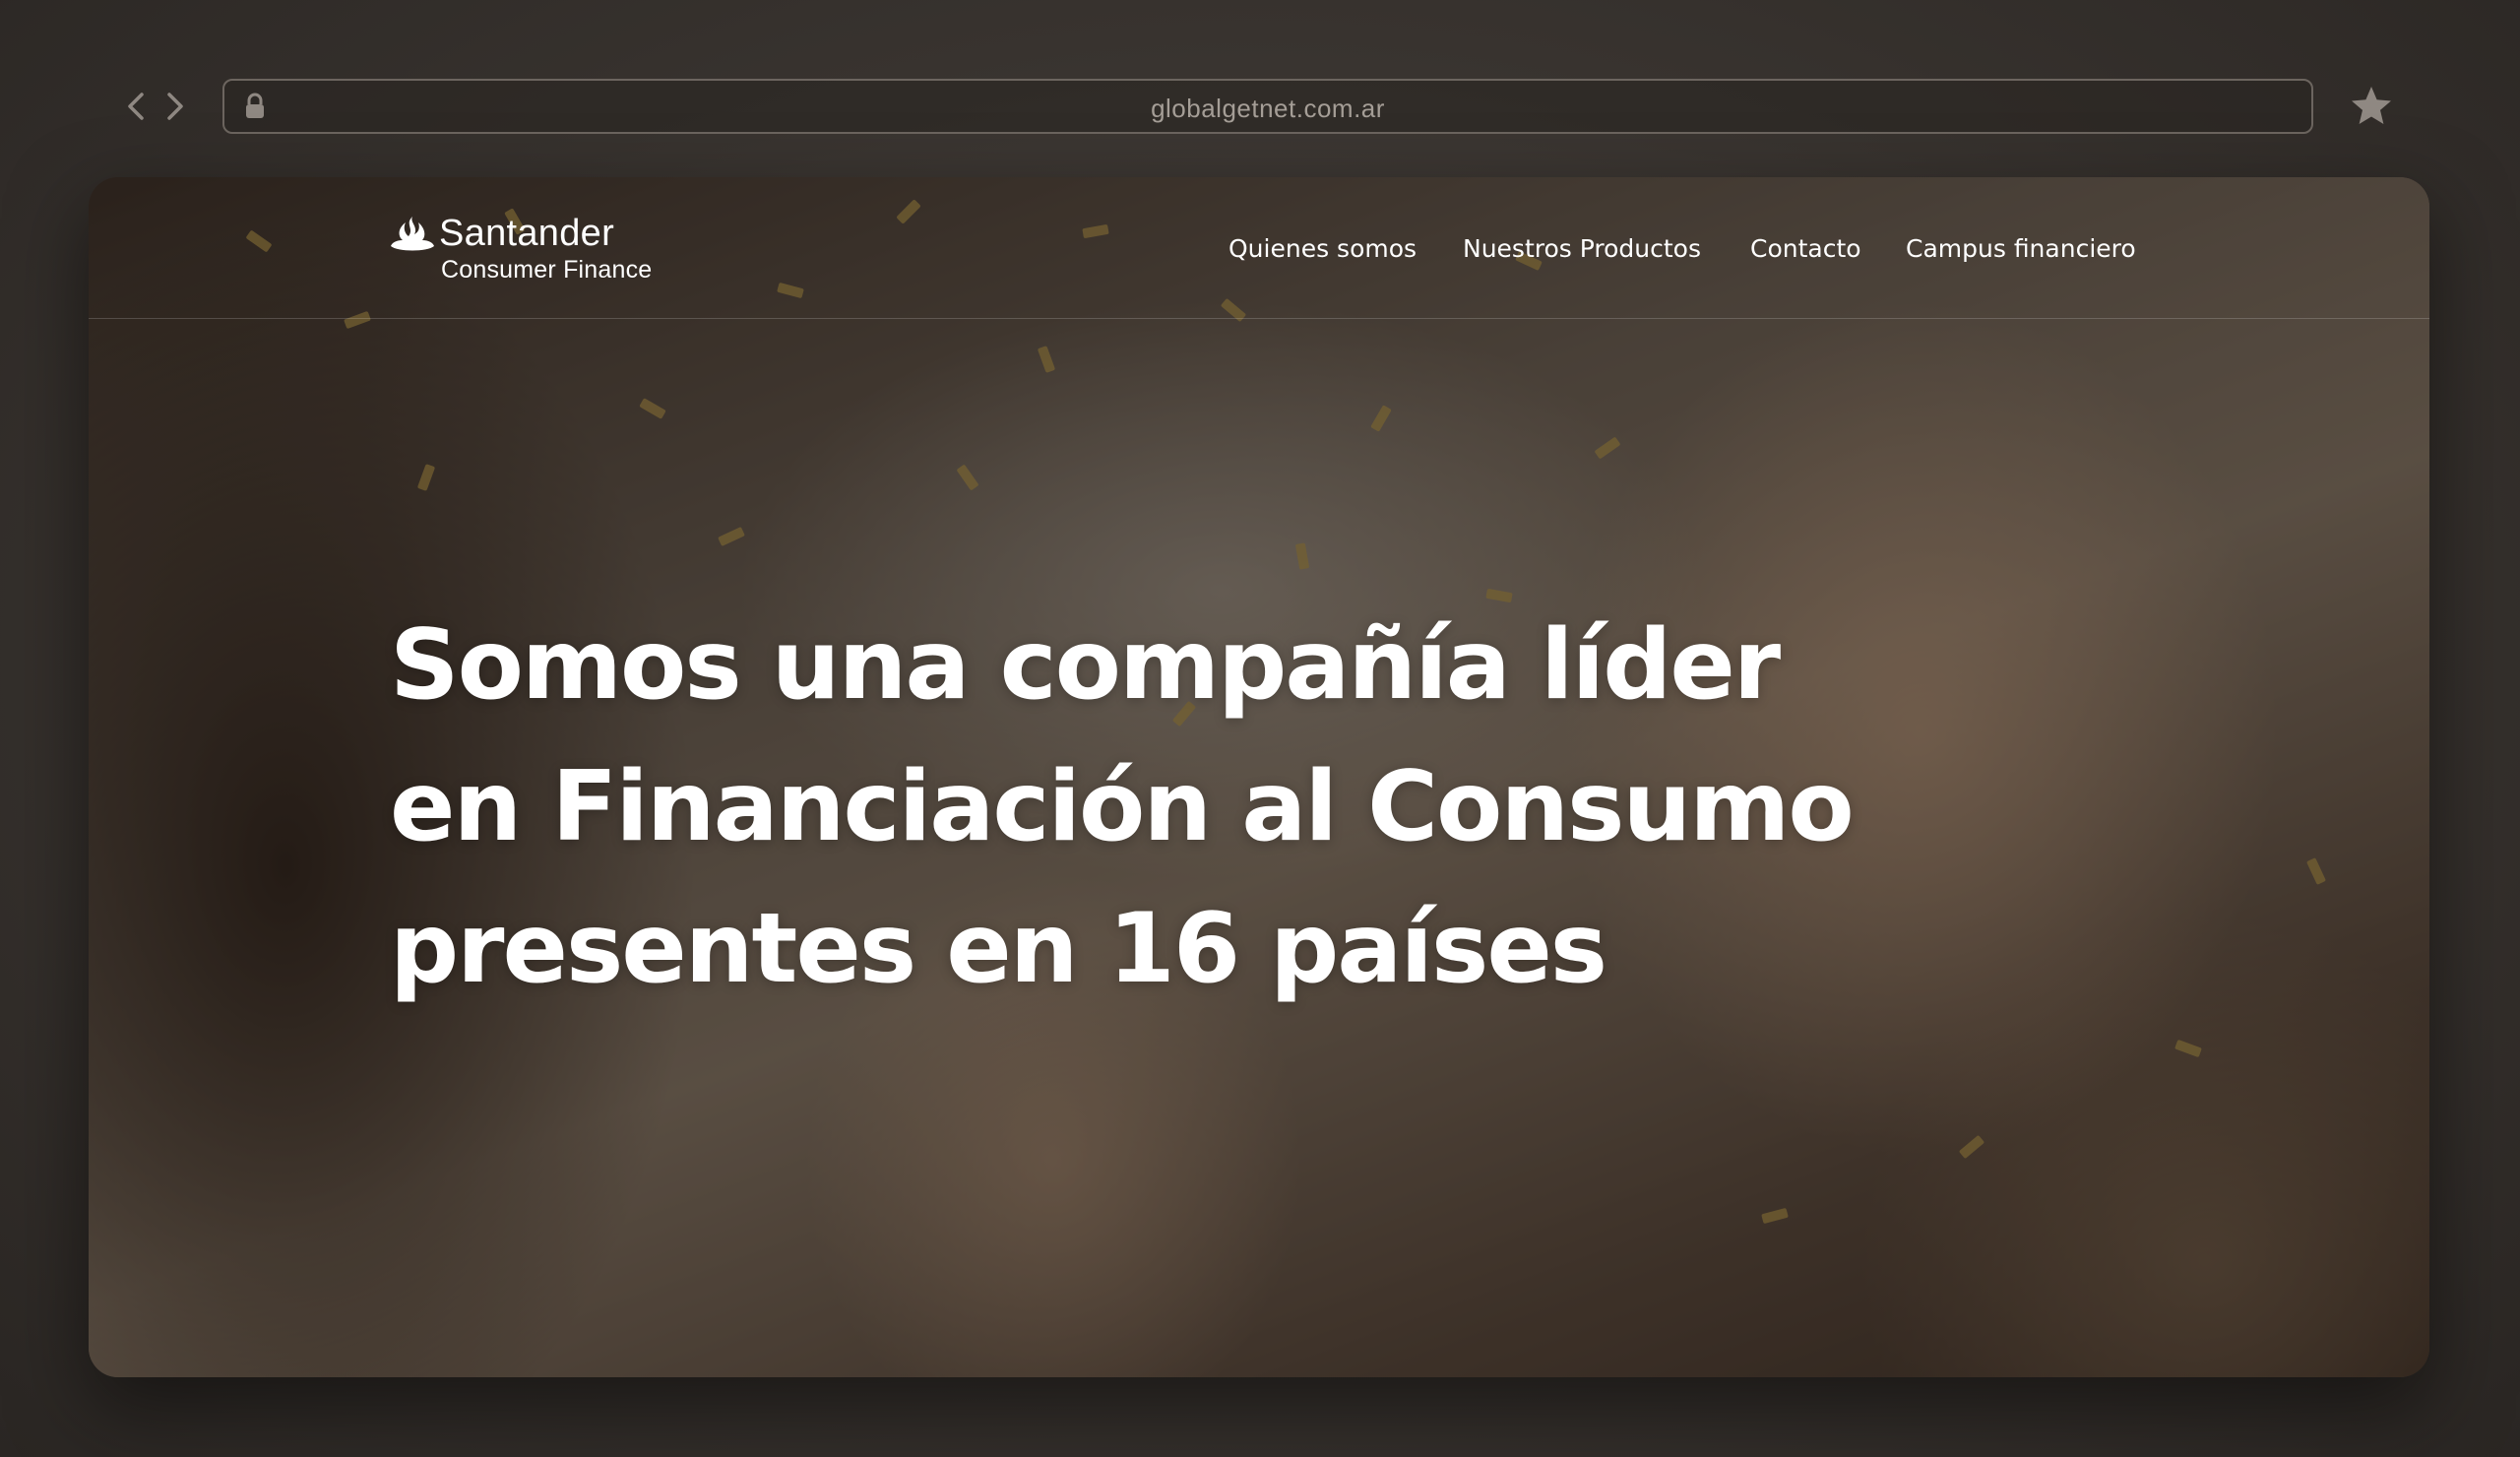  Describe the element at coordinates (1122, 807) in the screenshot. I see `hero-title-line: en Financiación al Consumo` at that location.